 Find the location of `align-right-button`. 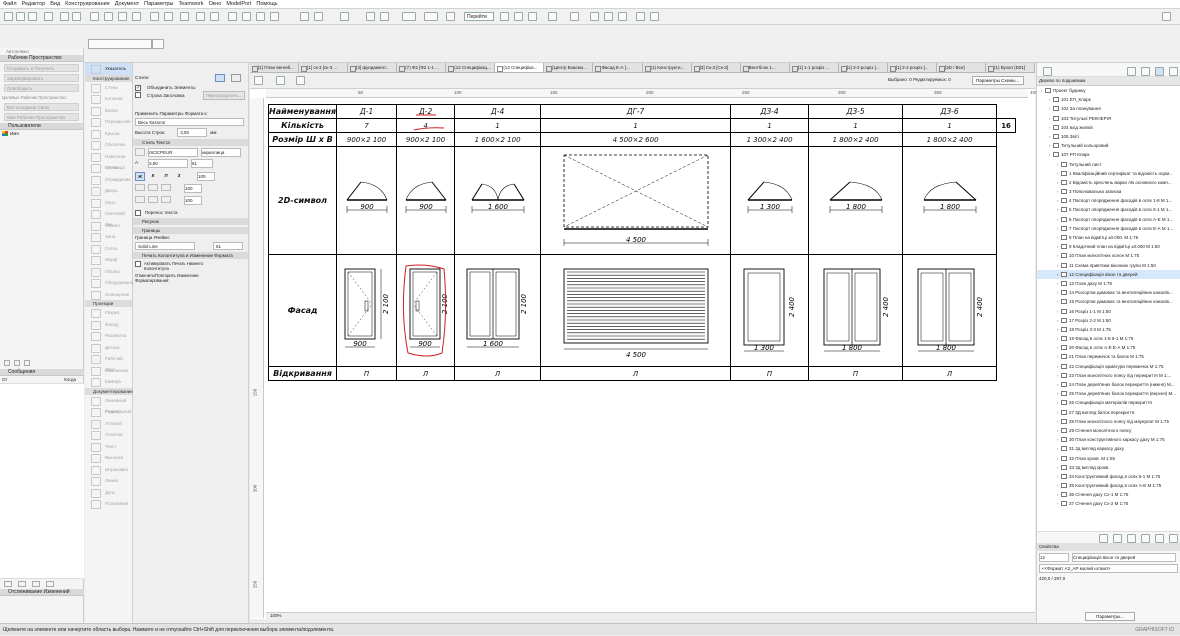

align-right-button is located at coordinates (166, 187).